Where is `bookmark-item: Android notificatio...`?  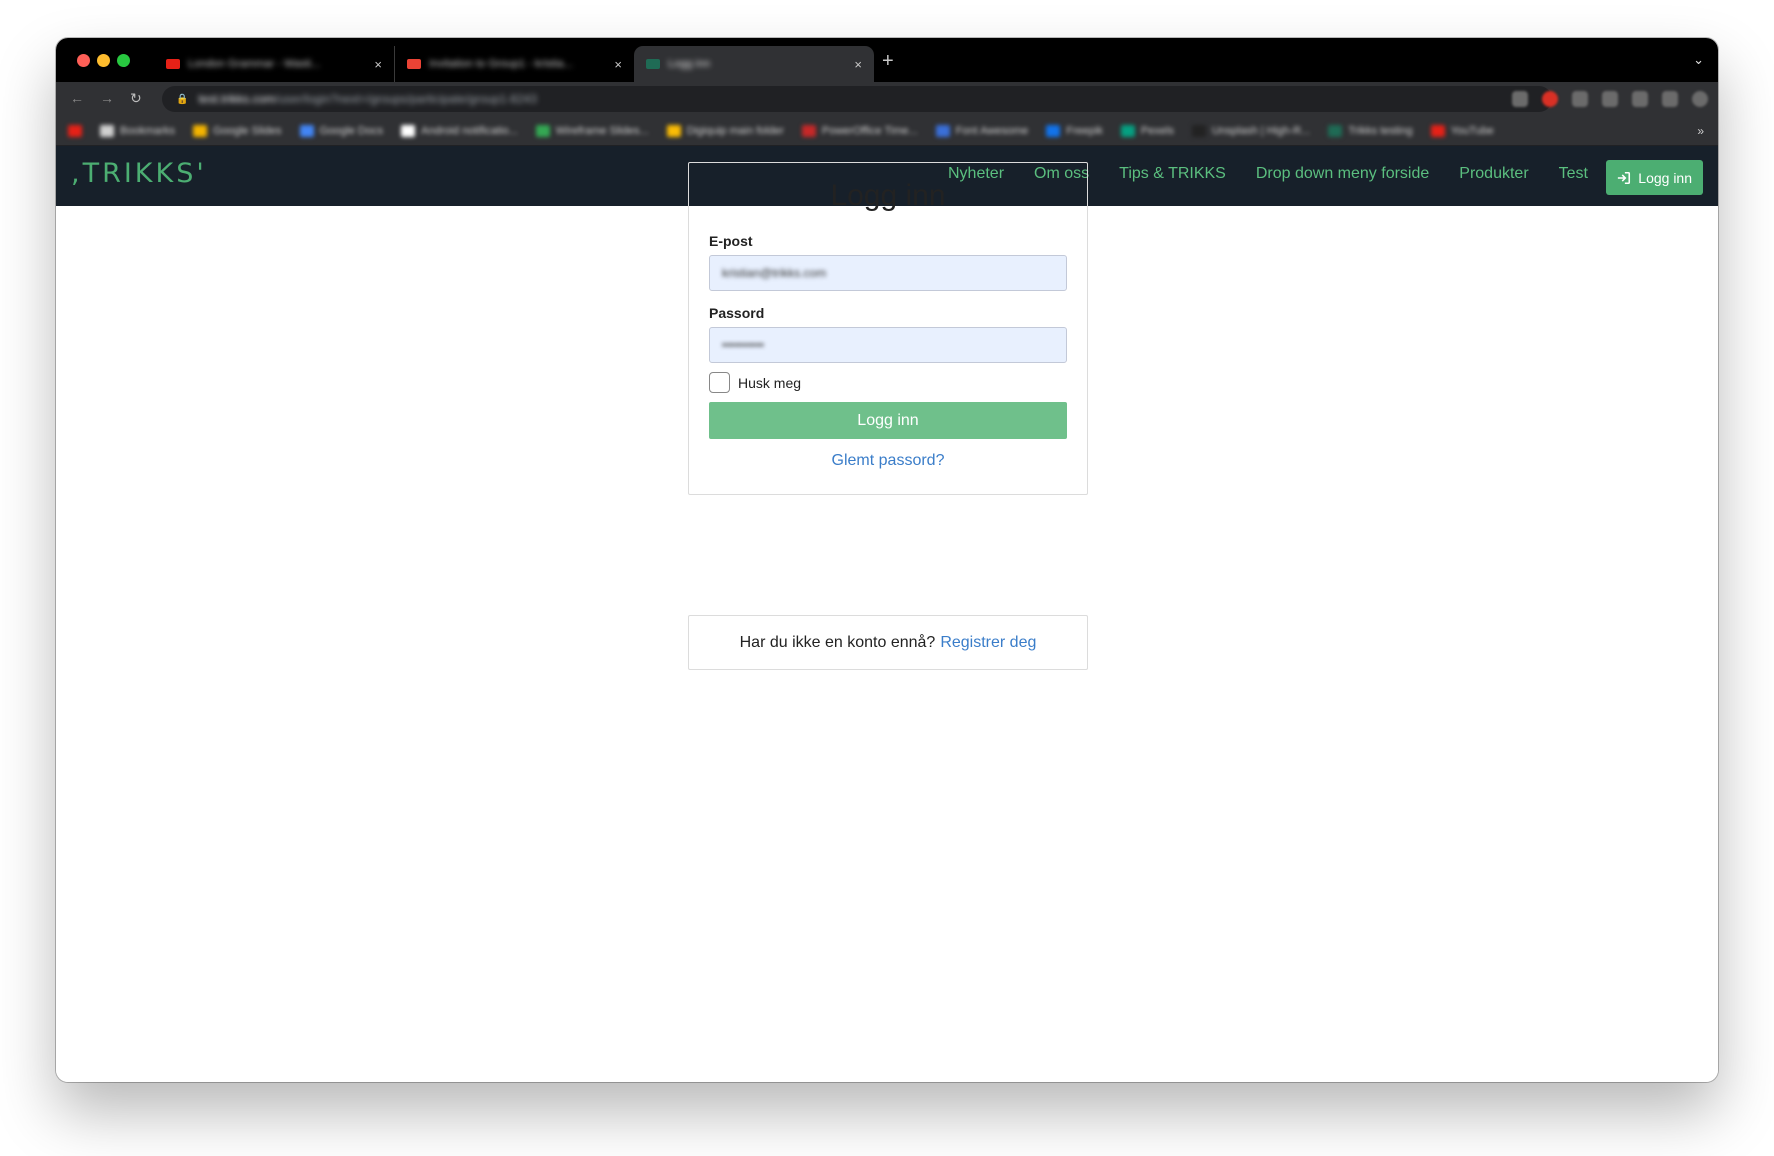 bookmark-item: Android notificatio... is located at coordinates (459, 130).